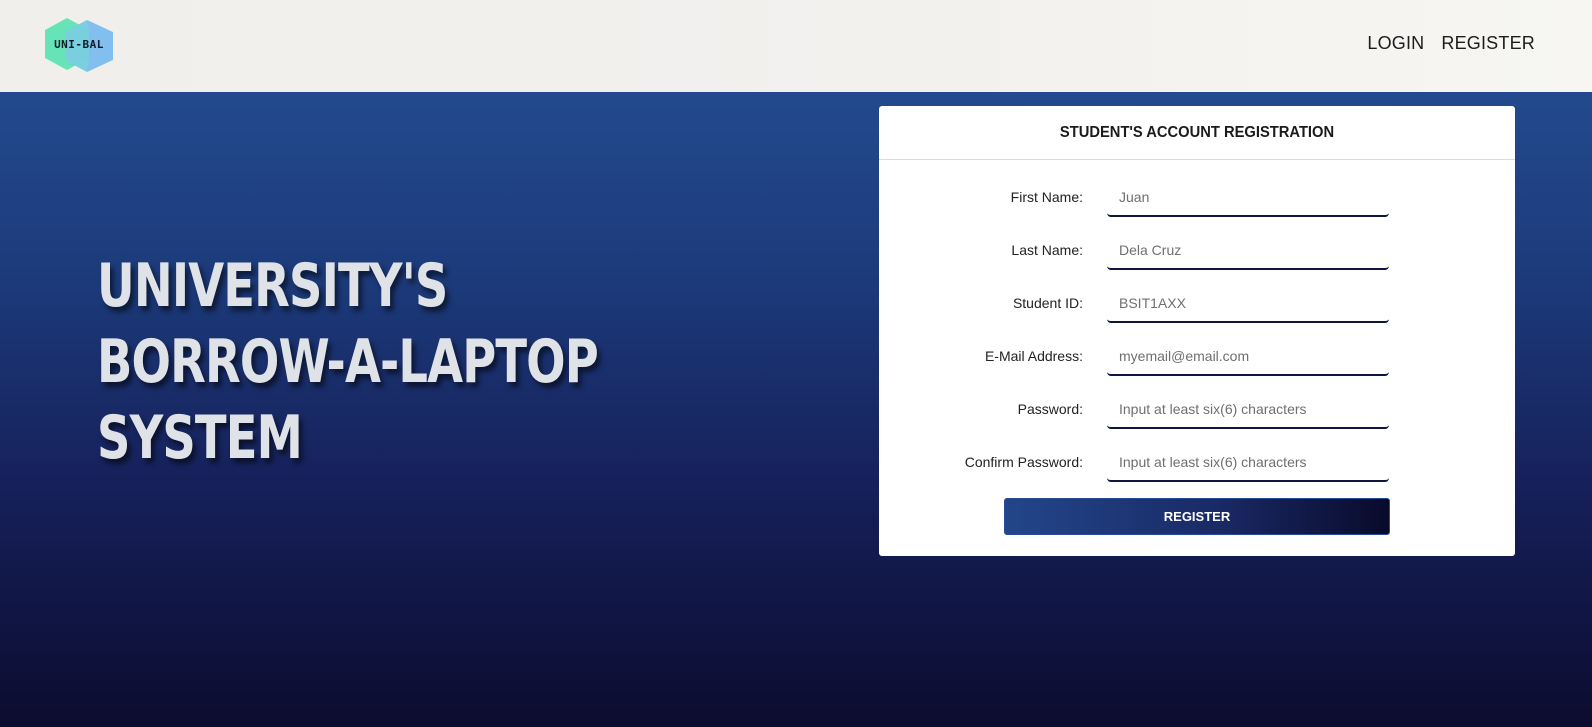 The width and height of the screenshot is (1592, 727). Describe the element at coordinates (1248, 410) in the screenshot. I see `password-input` at that location.